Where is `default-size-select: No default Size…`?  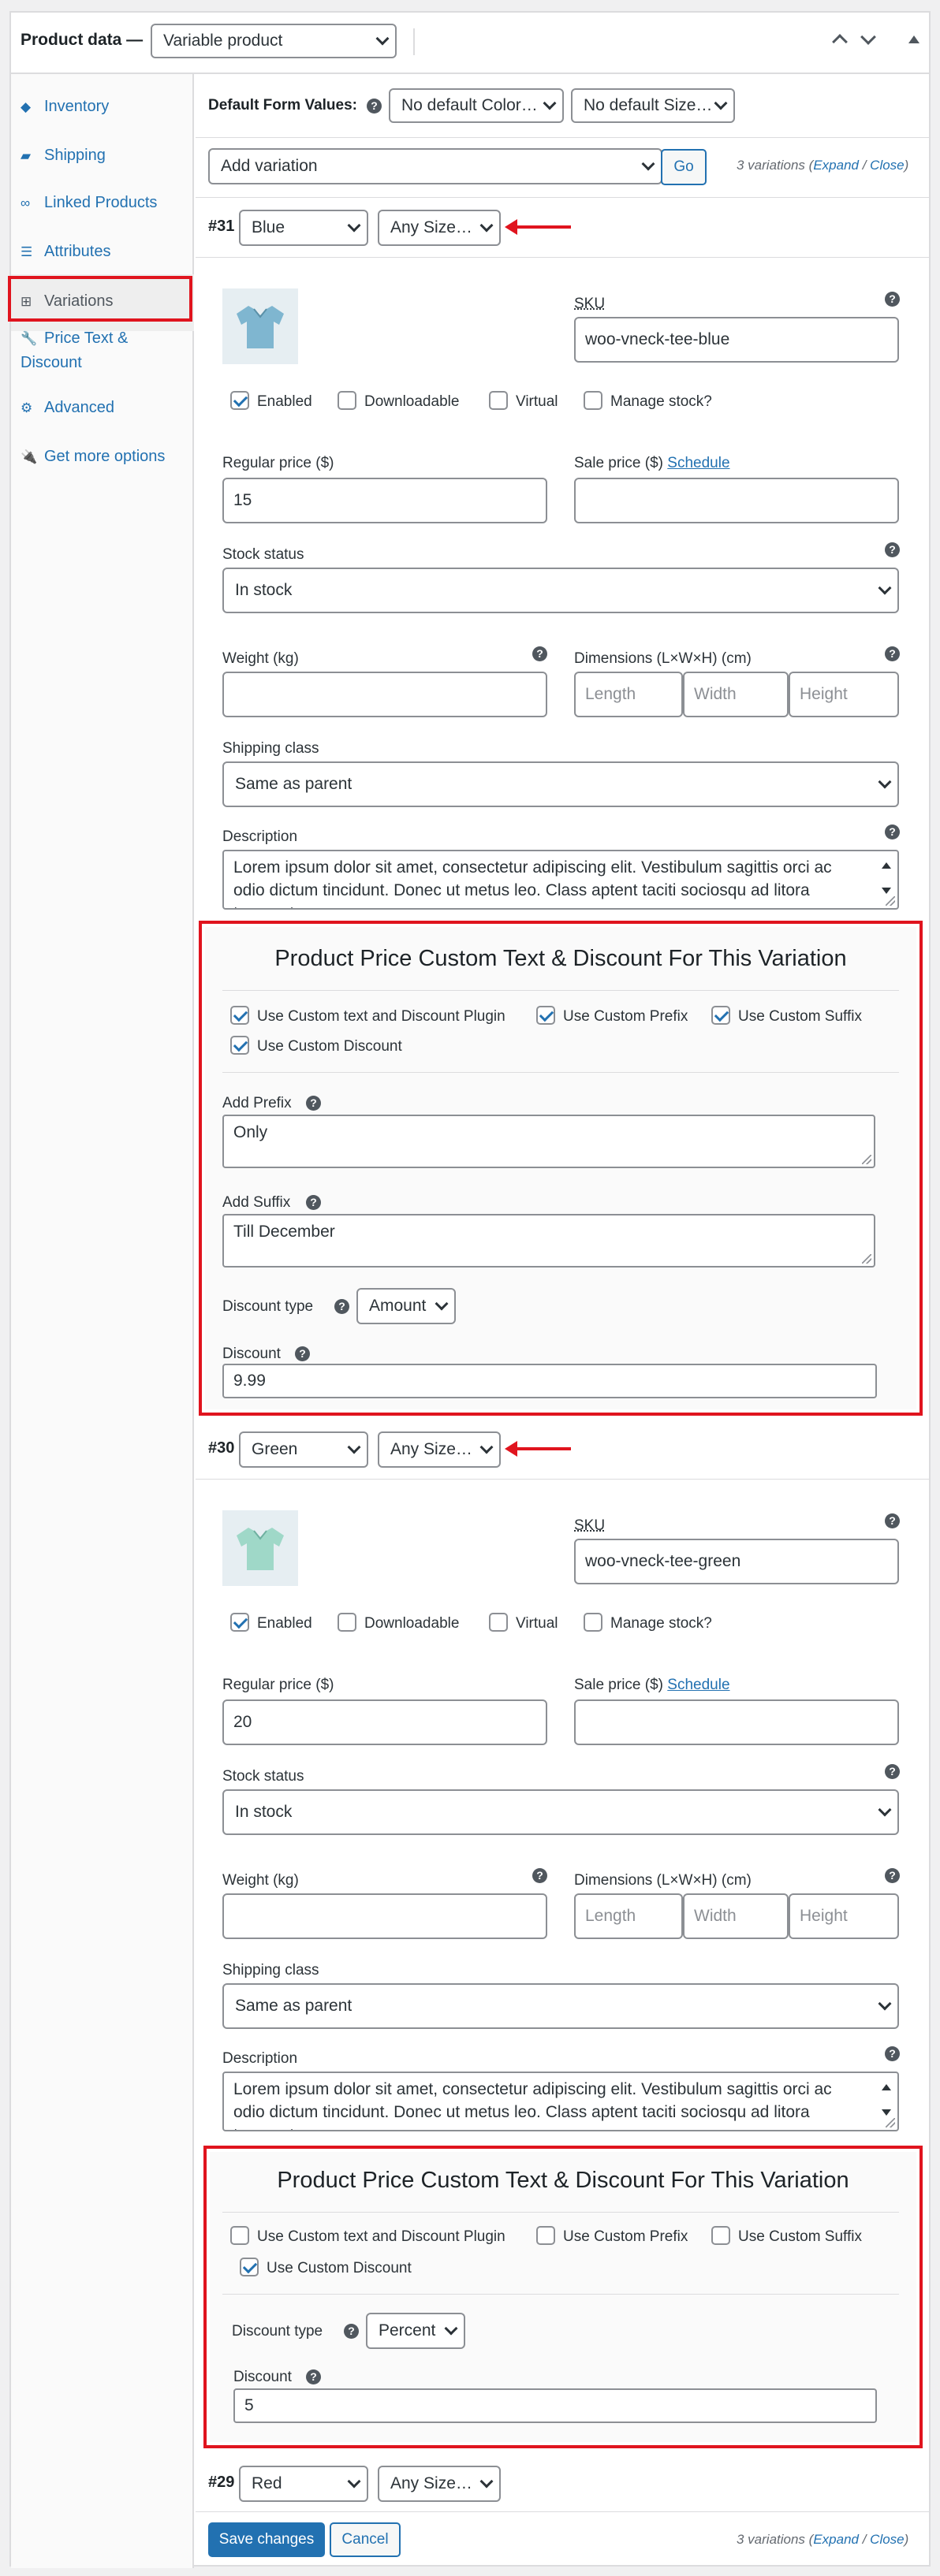 default-size-select: No default Size… is located at coordinates (653, 105).